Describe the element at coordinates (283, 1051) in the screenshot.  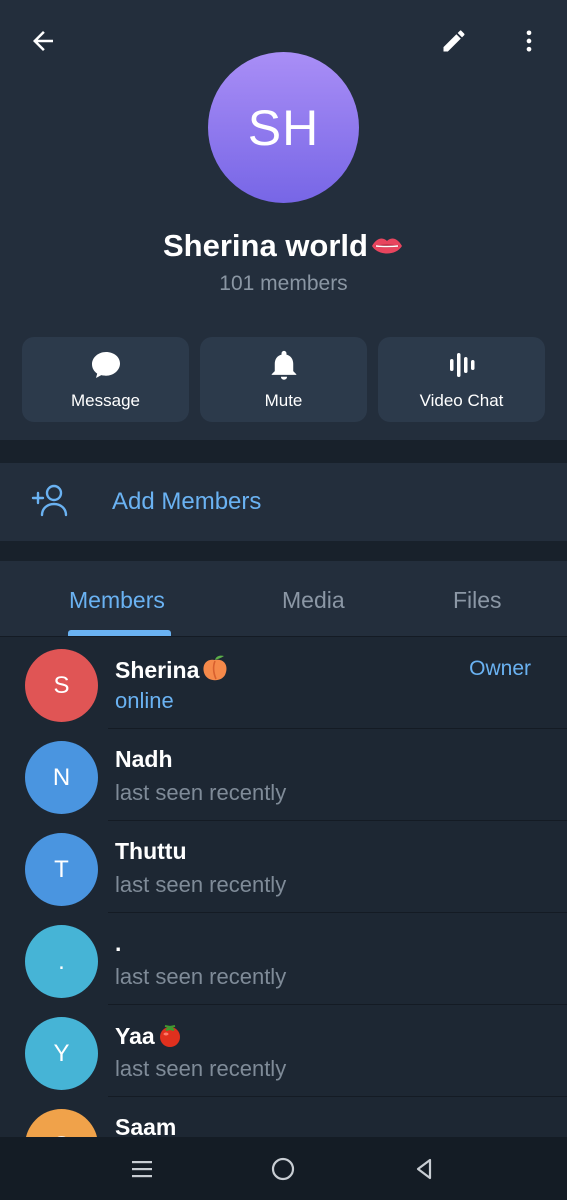
I see `list-item: Y Yaa last seen recently` at that location.